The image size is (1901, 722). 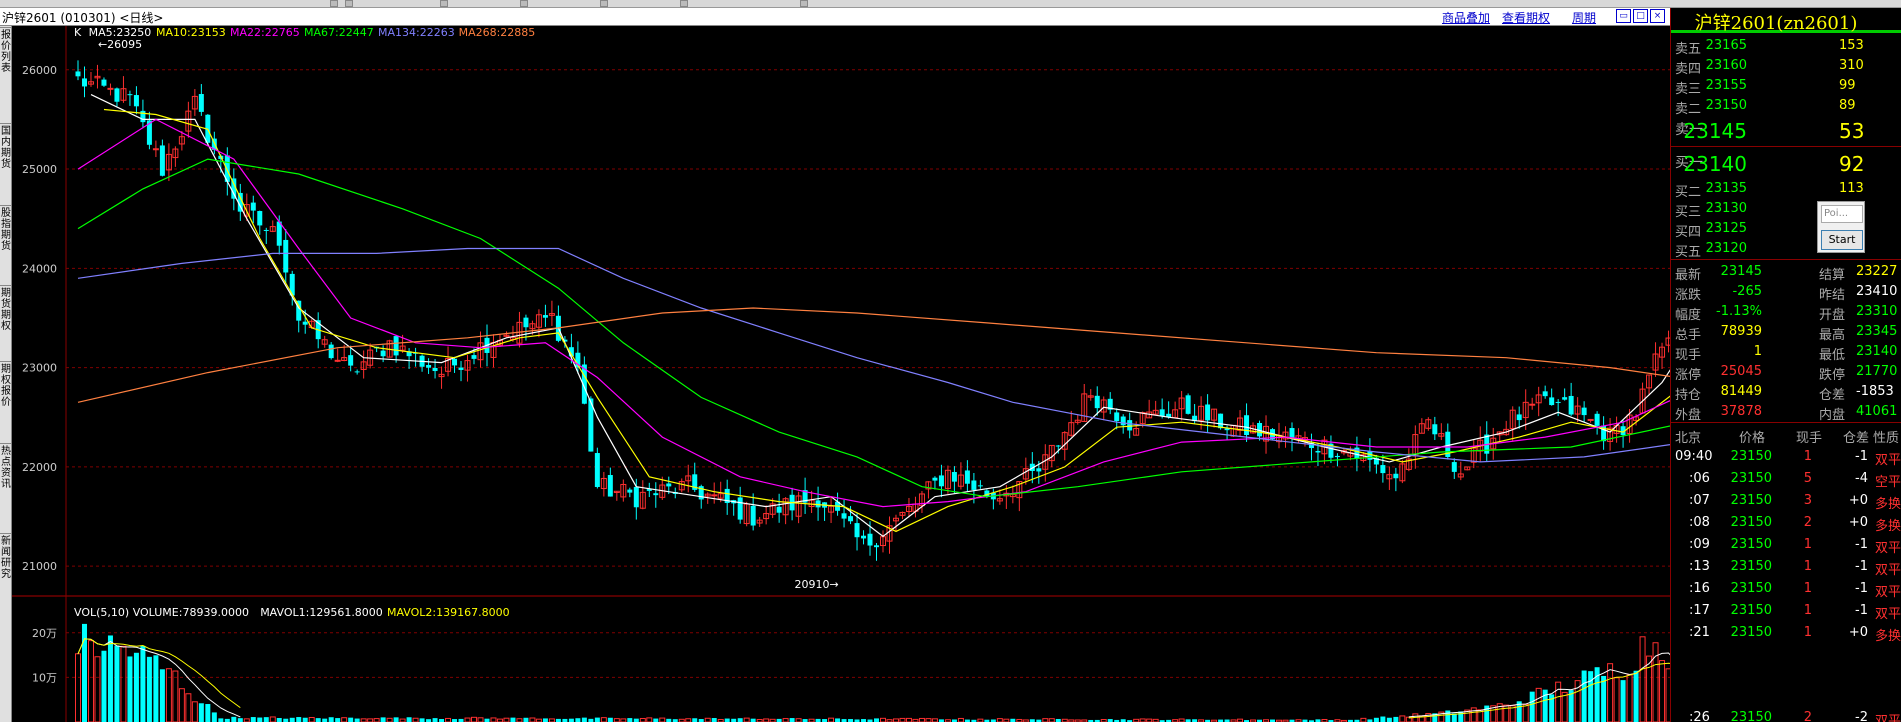 I want to click on maximize-icon: □, so click(x=1640, y=16).